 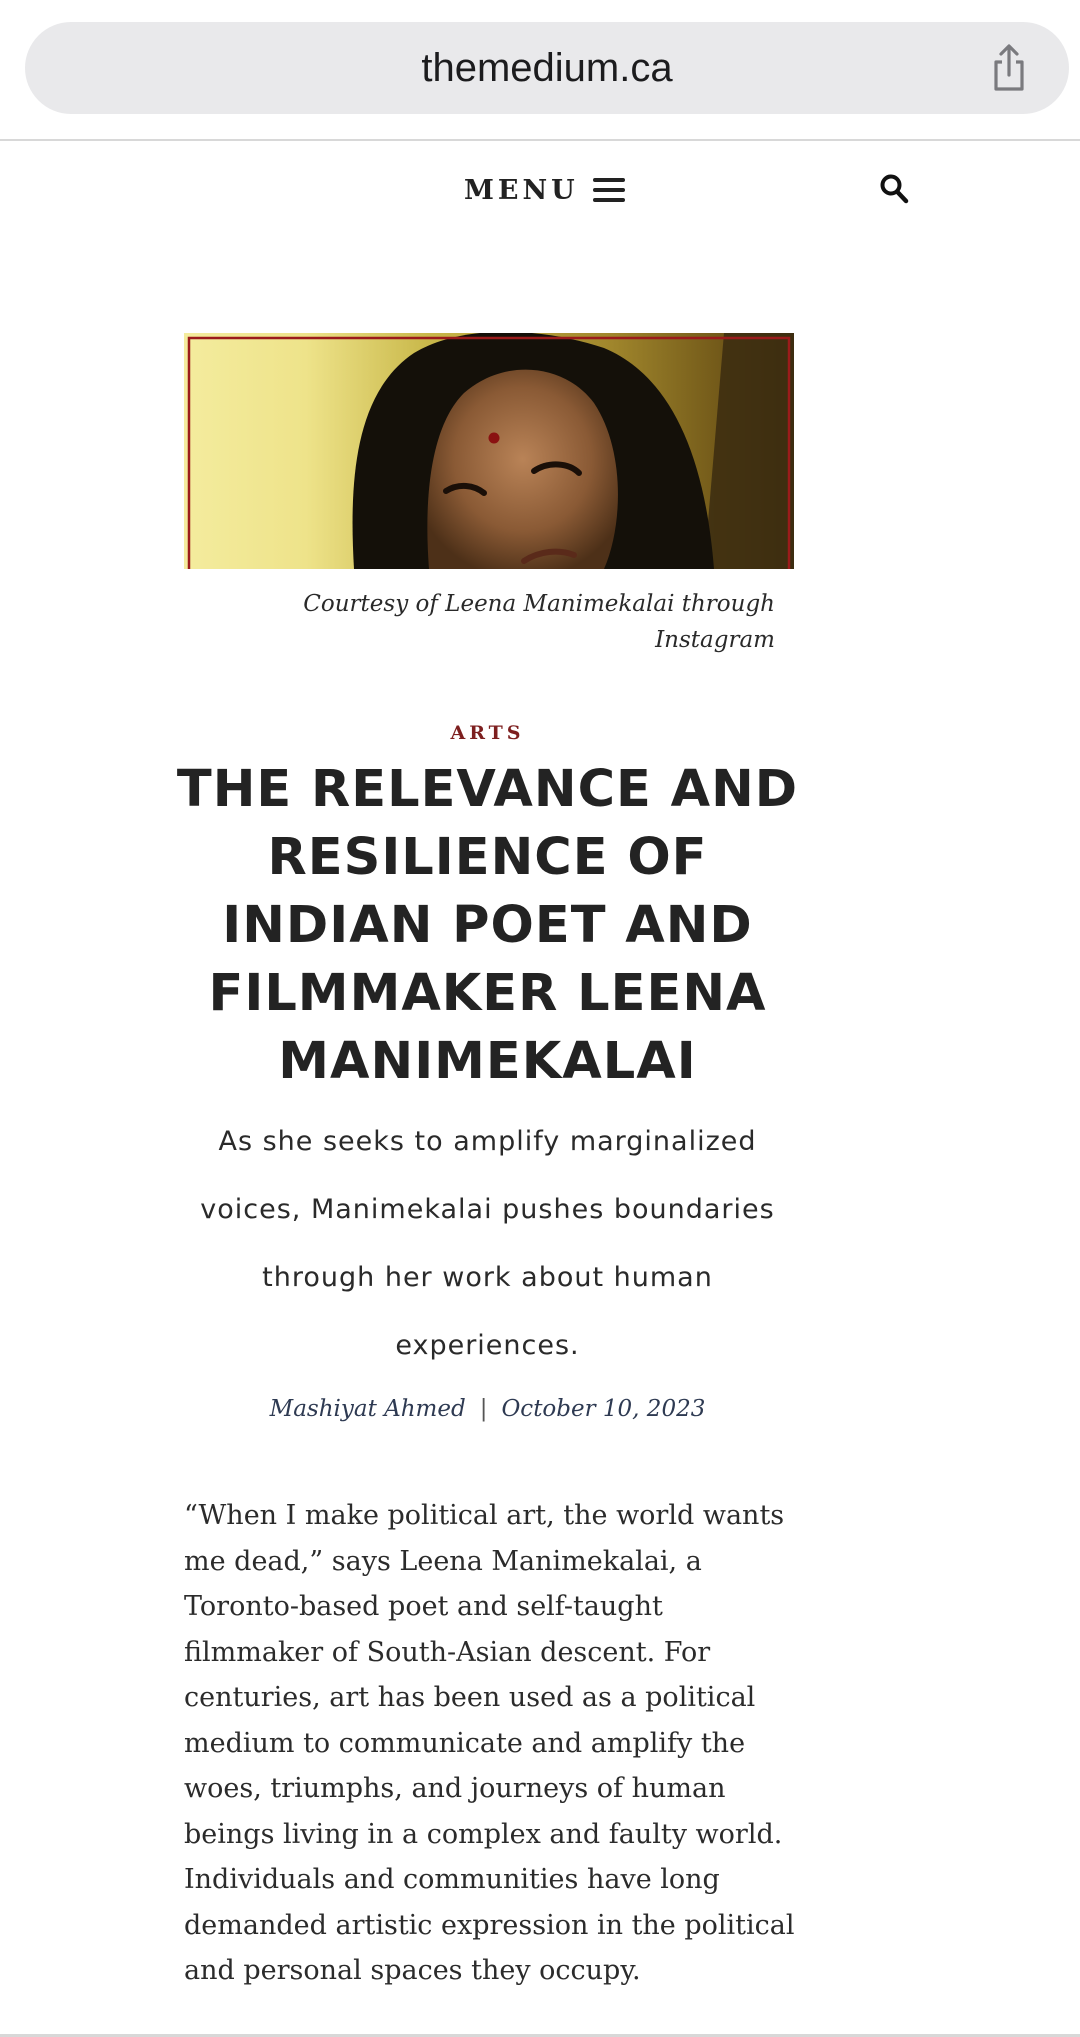 What do you see at coordinates (894, 189) in the screenshot?
I see `search-icon` at bounding box center [894, 189].